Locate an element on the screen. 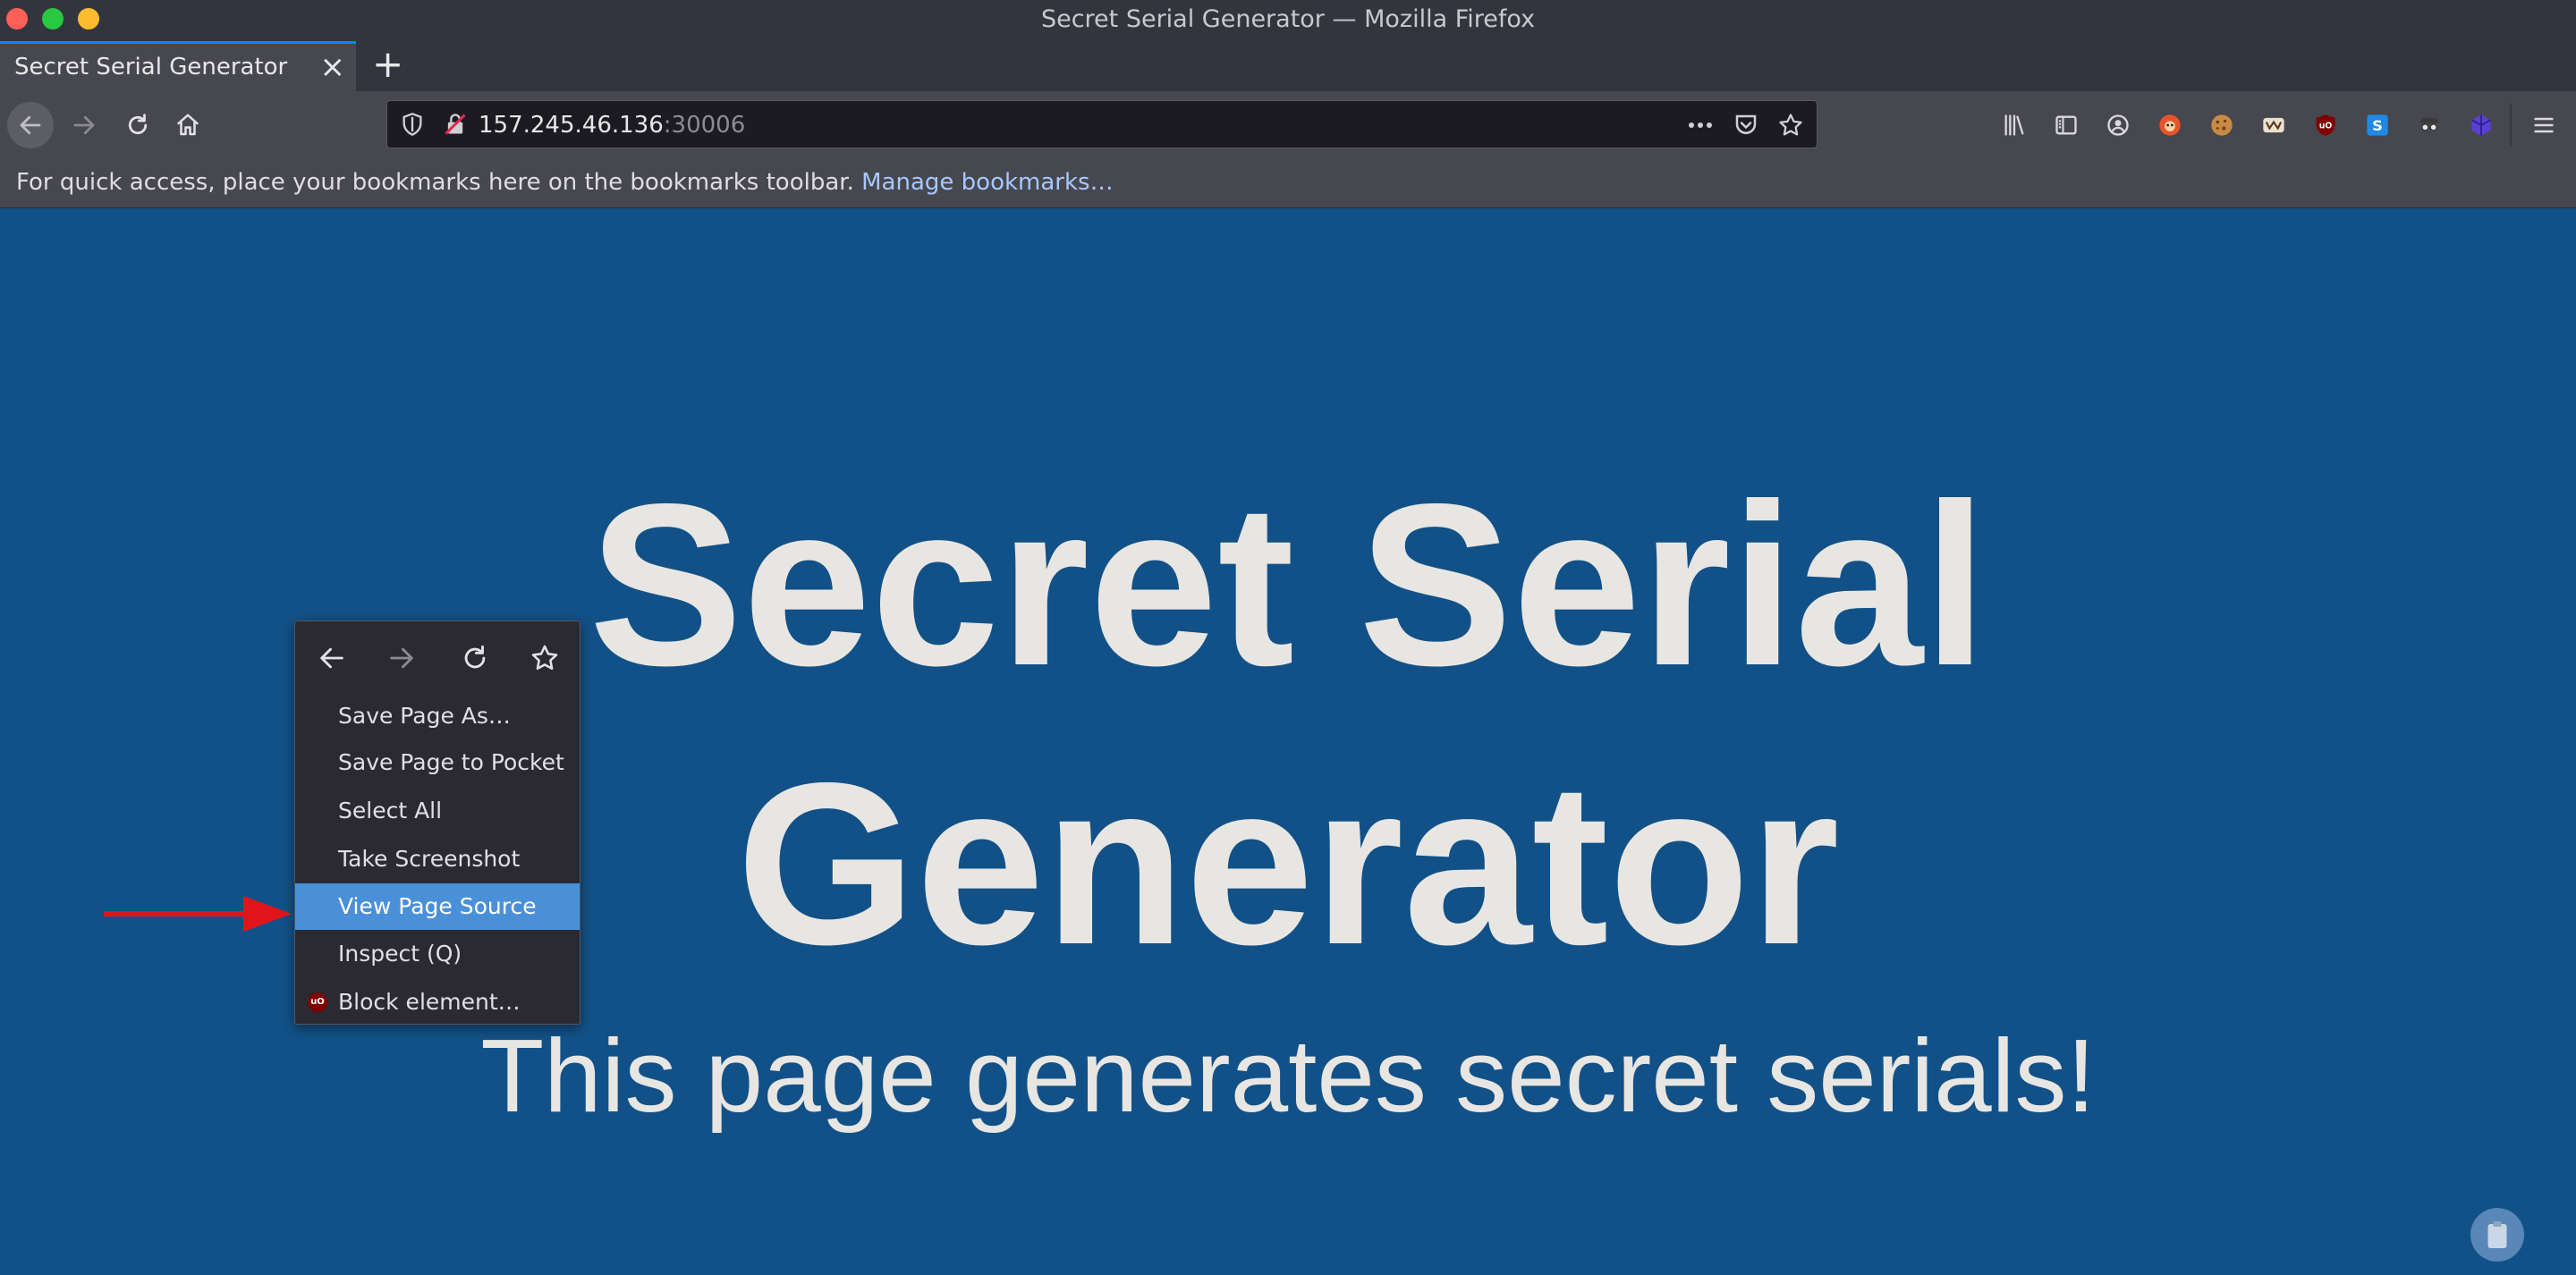  forward-button is located at coordinates (84, 125).